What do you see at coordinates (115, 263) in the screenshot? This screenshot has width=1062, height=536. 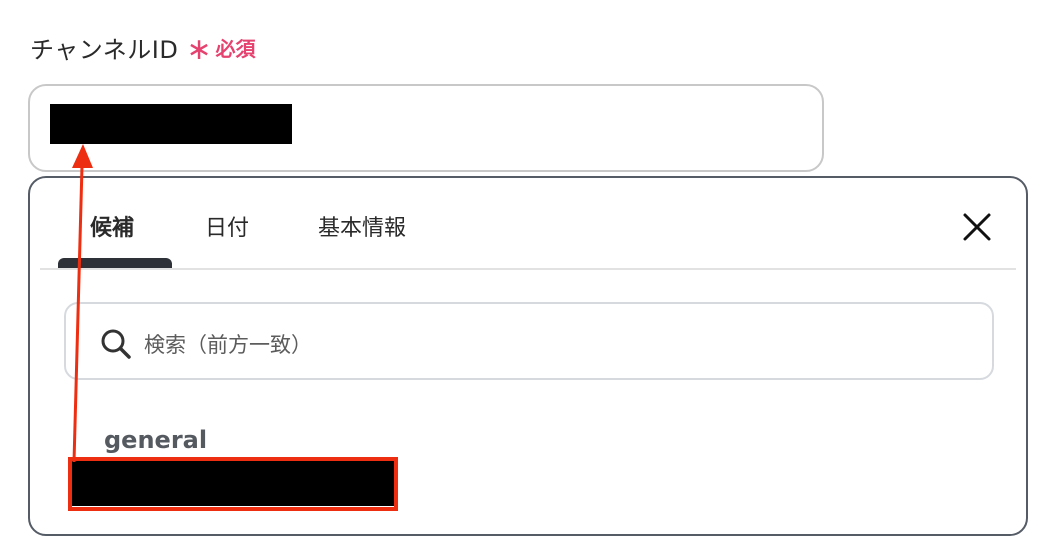 I see `active-tab-indicator` at bounding box center [115, 263].